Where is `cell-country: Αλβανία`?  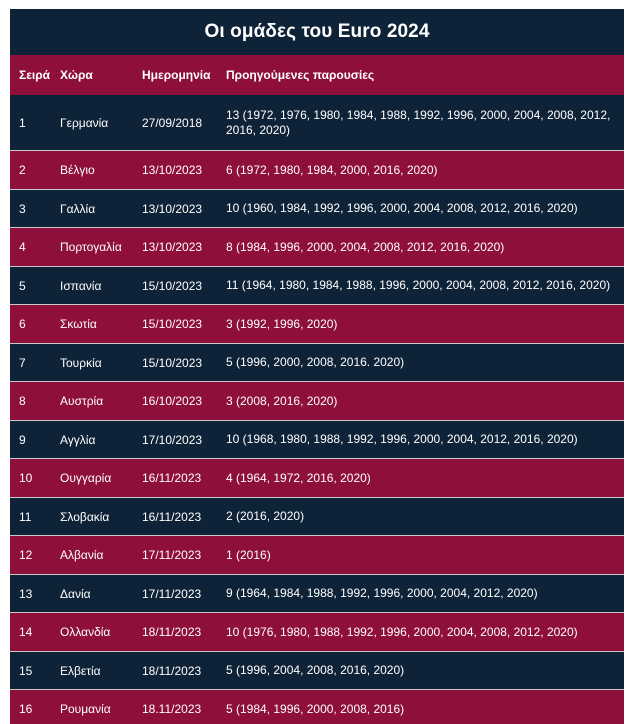 cell-country: Αλβανία is located at coordinates (82, 555).